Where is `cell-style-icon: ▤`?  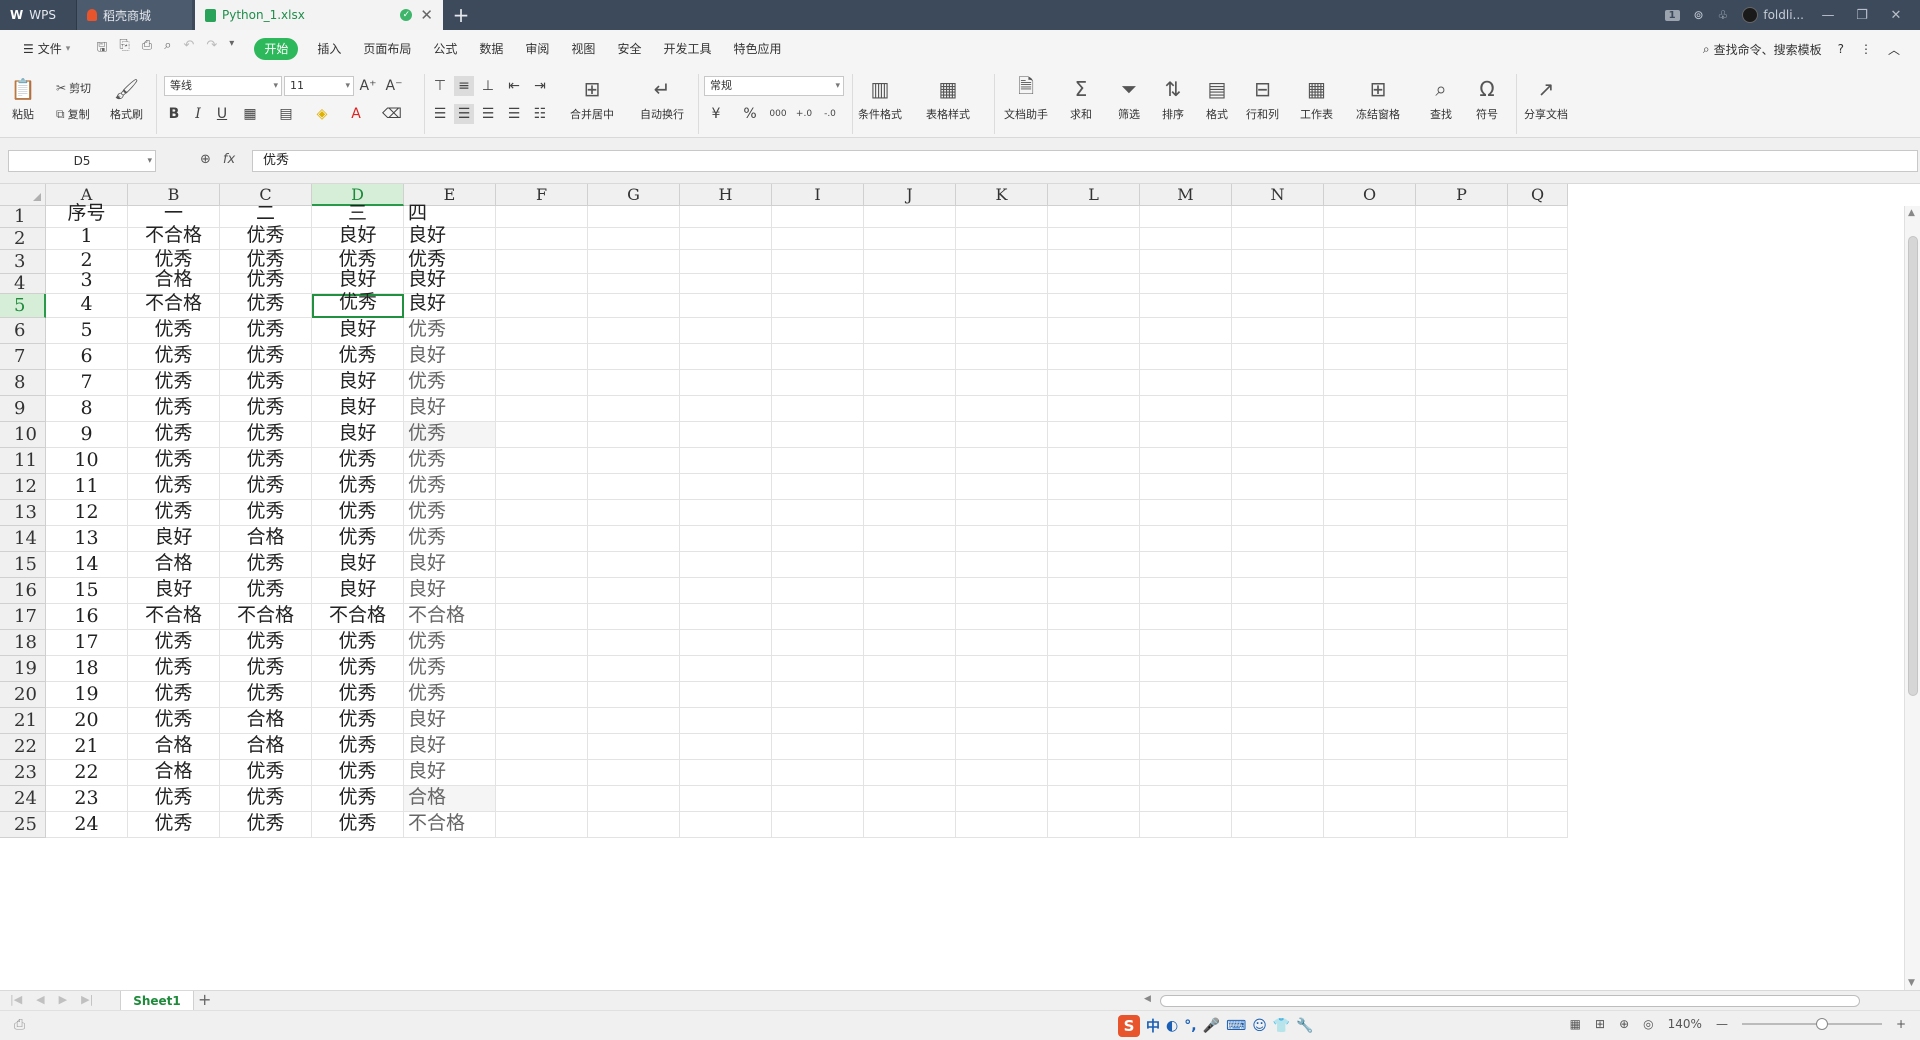 cell-style-icon: ▤ is located at coordinates (286, 114).